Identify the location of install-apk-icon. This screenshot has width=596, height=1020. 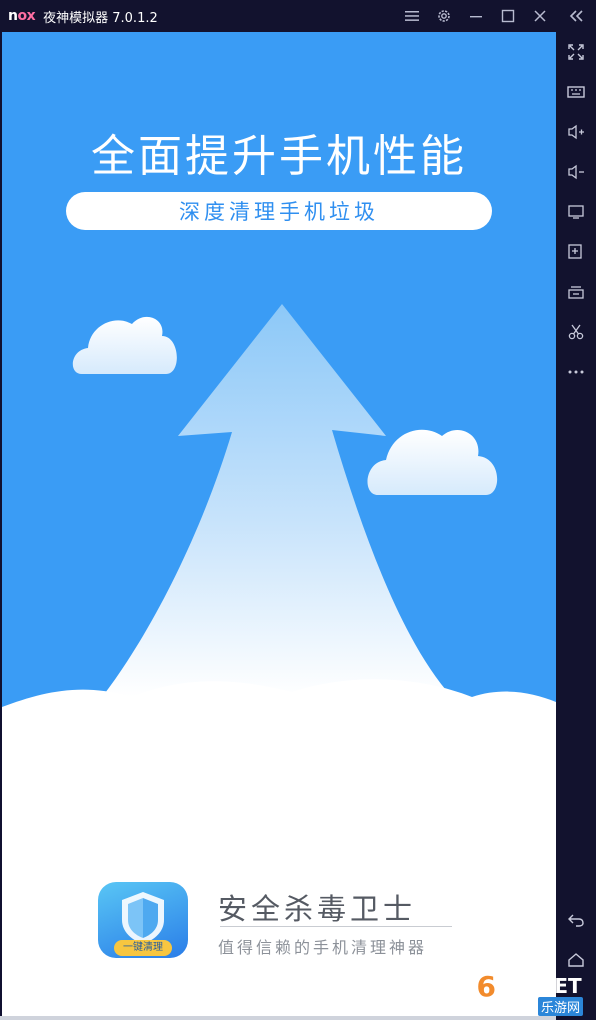
(576, 252).